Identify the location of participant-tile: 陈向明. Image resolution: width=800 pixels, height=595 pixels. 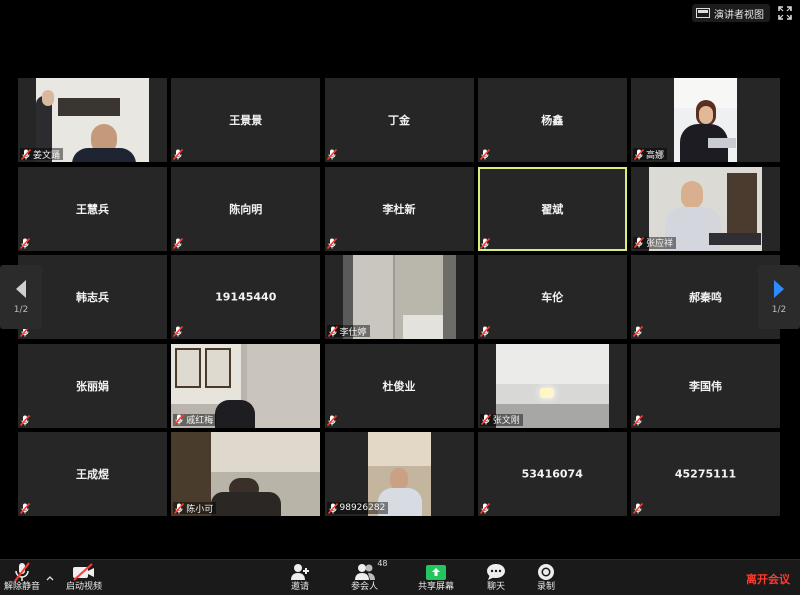
(246, 208).